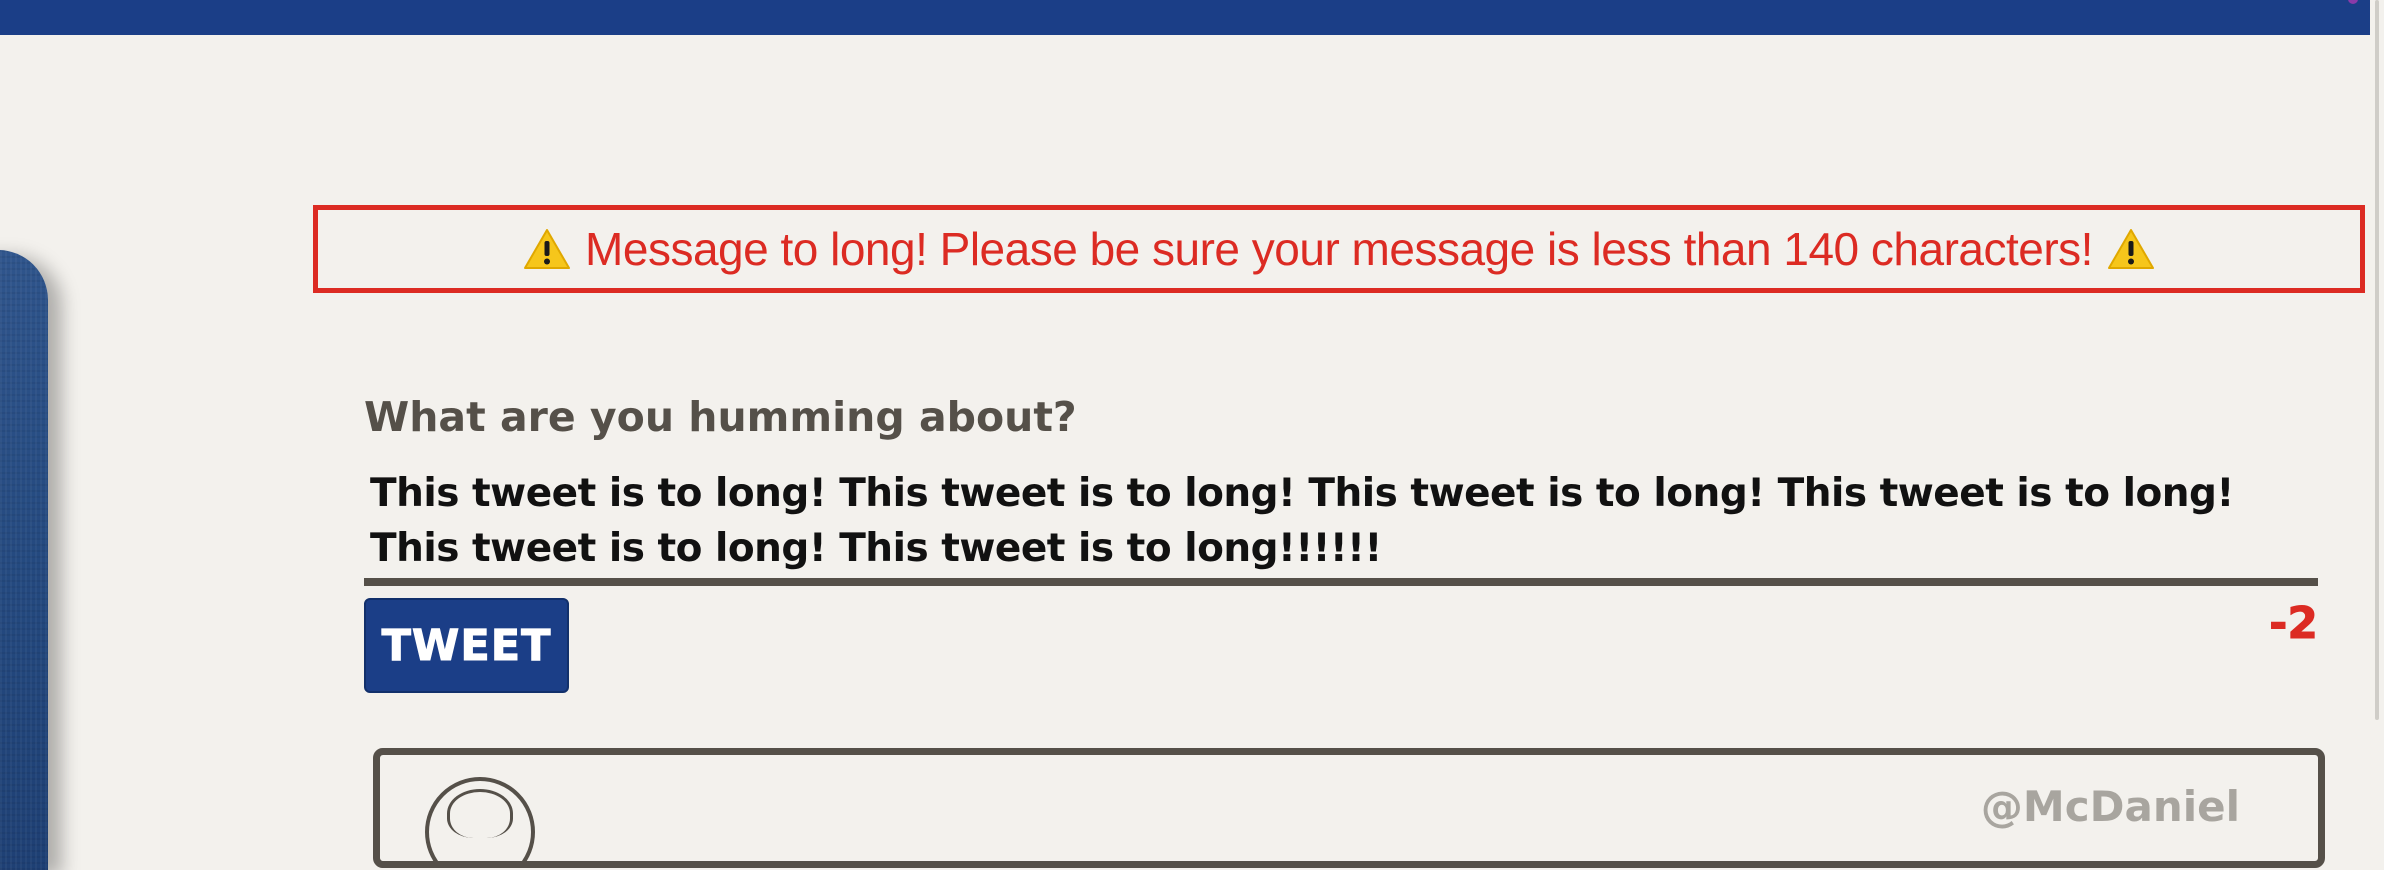 This screenshot has height=870, width=2384. I want to click on side-panel-texture, so click(24, 560).